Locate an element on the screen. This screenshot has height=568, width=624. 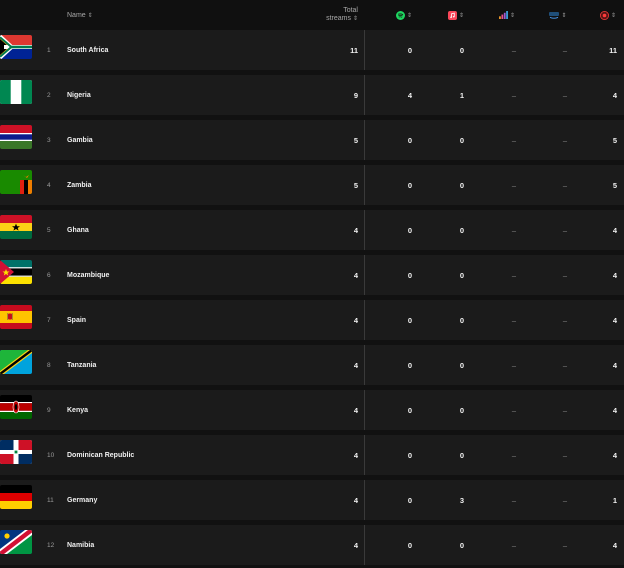
country-name: Germany is located at coordinates (82, 500).